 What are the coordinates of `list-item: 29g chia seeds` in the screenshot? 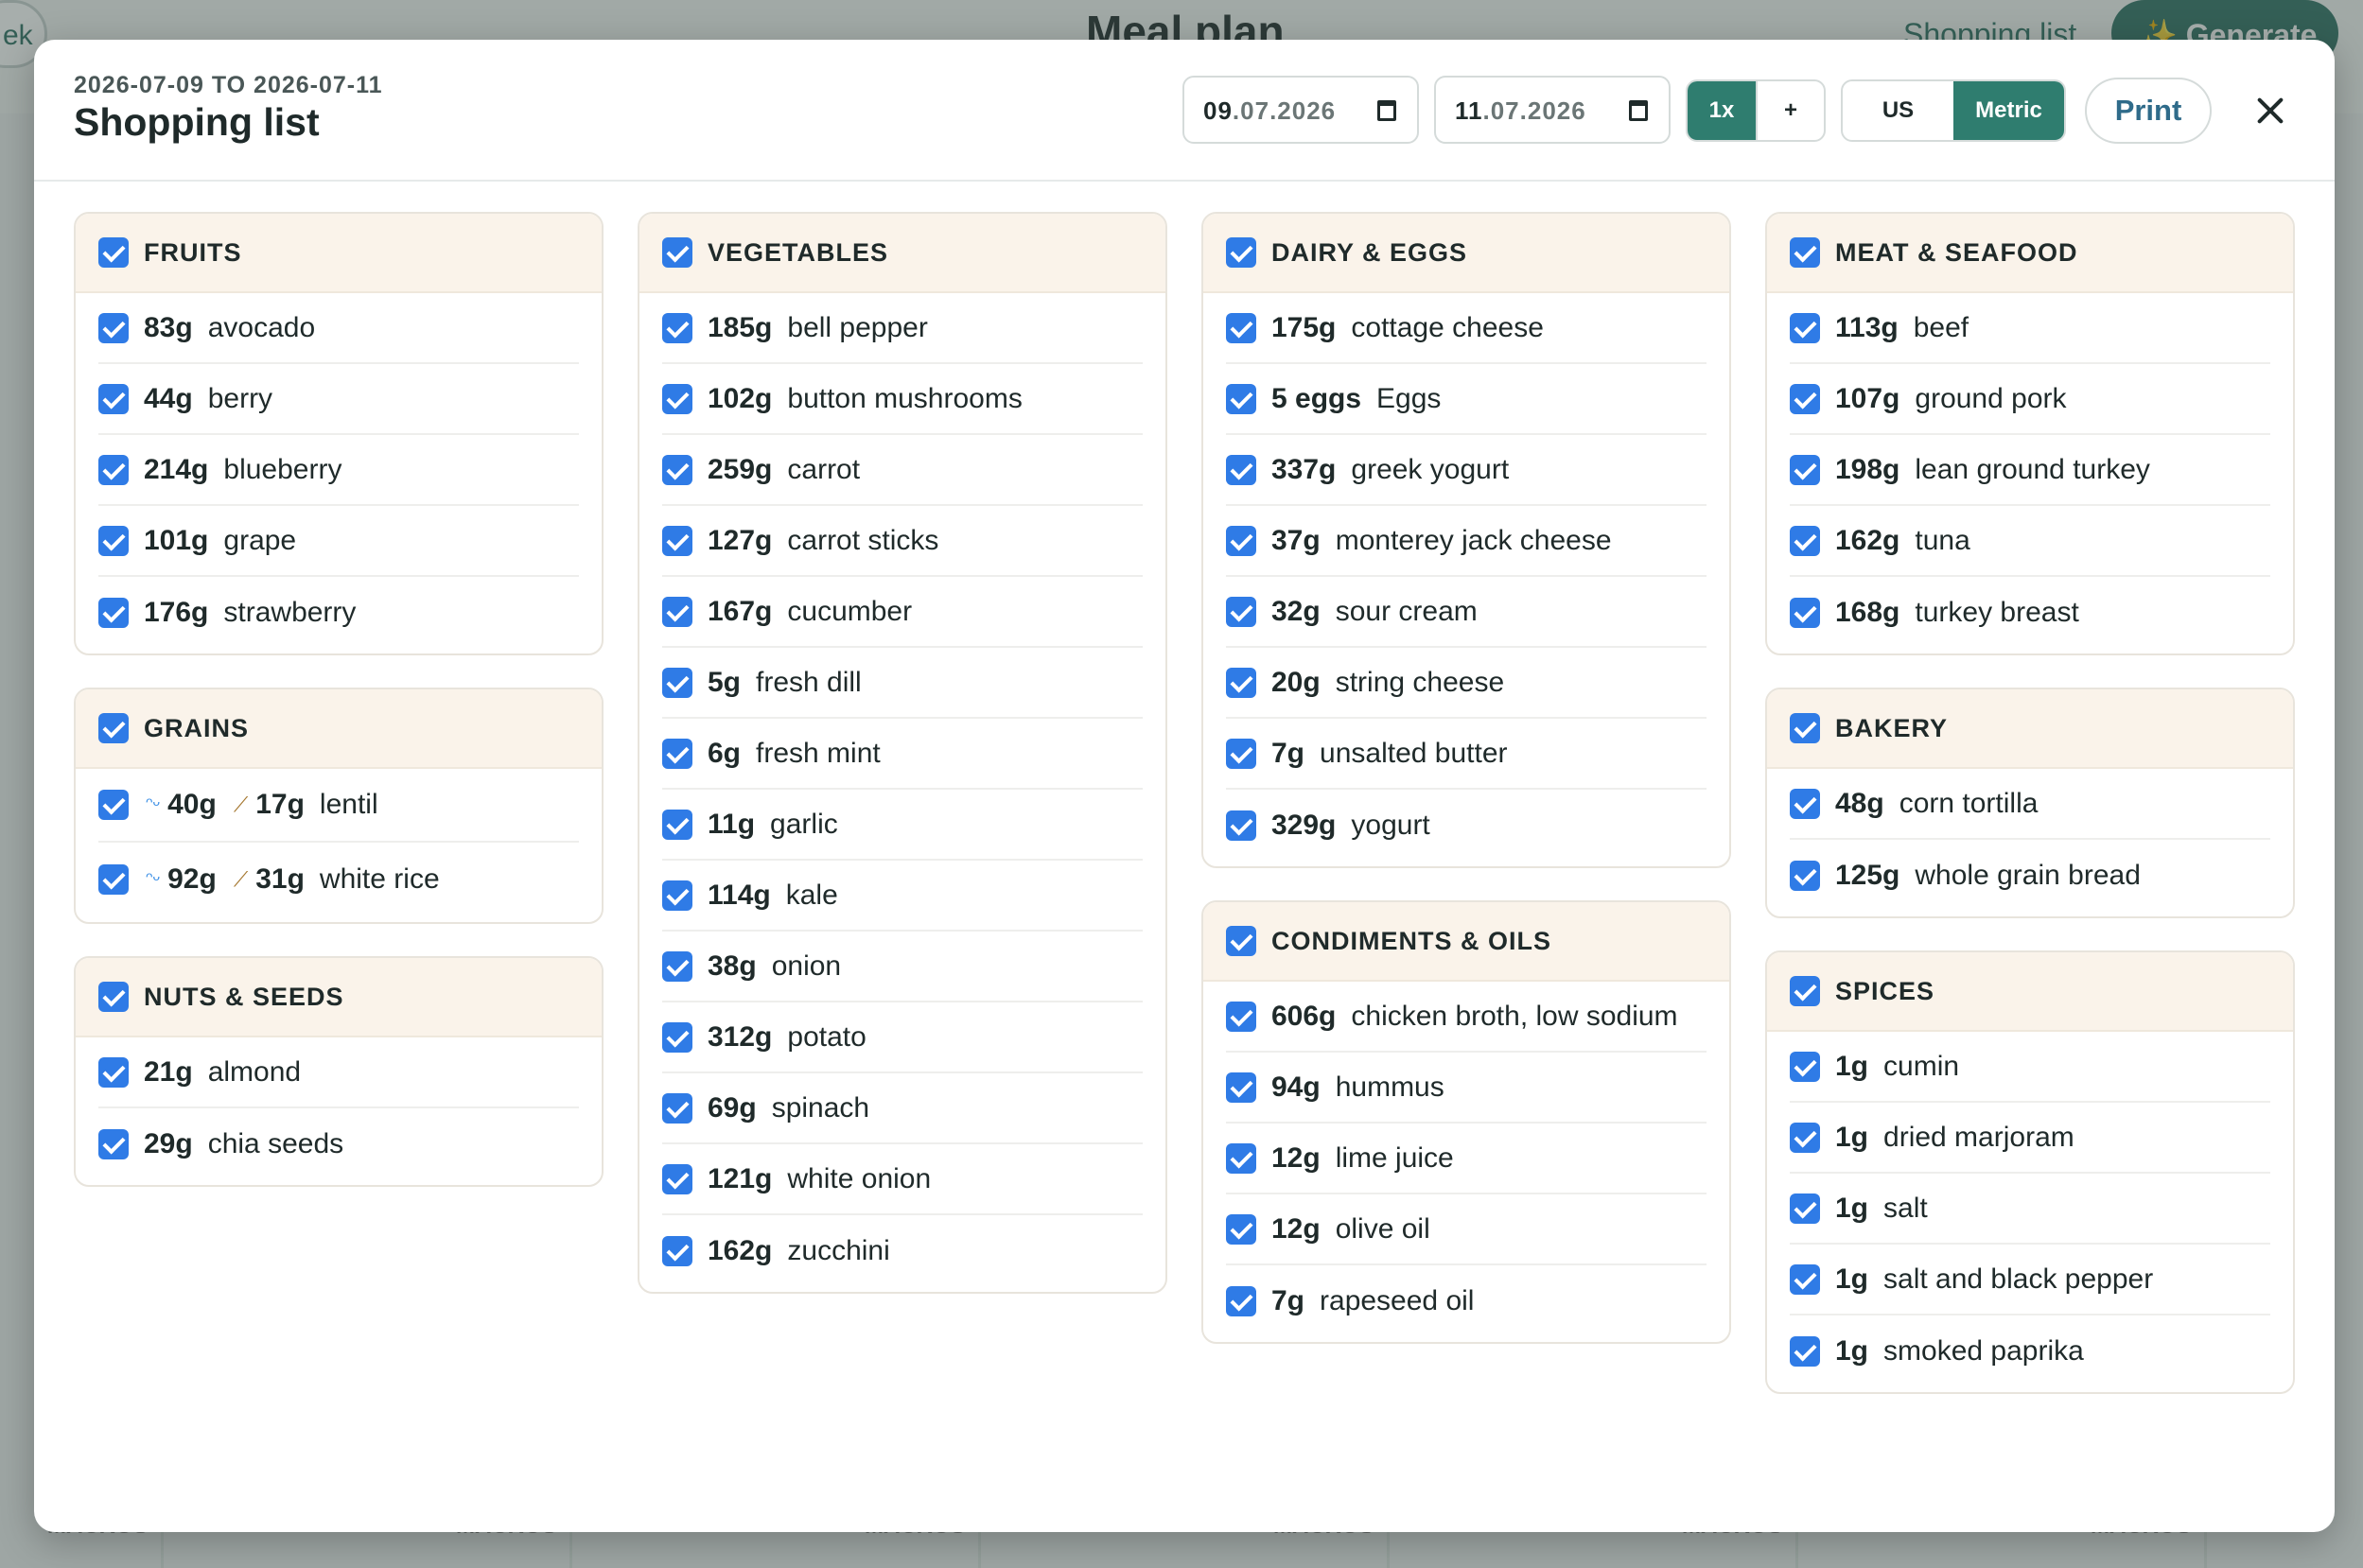 It's located at (338, 1143).